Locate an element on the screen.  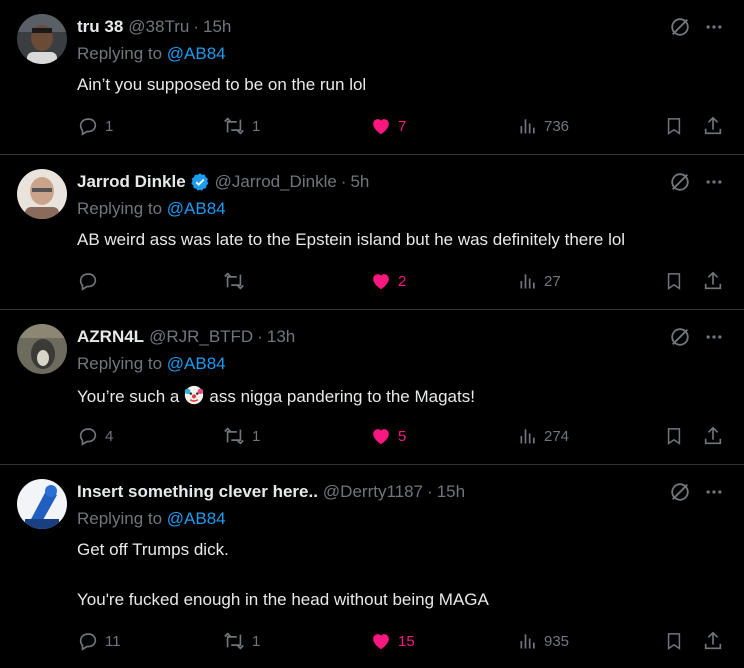
handle: @Jarrod_Dinkle is located at coordinates (276, 182).